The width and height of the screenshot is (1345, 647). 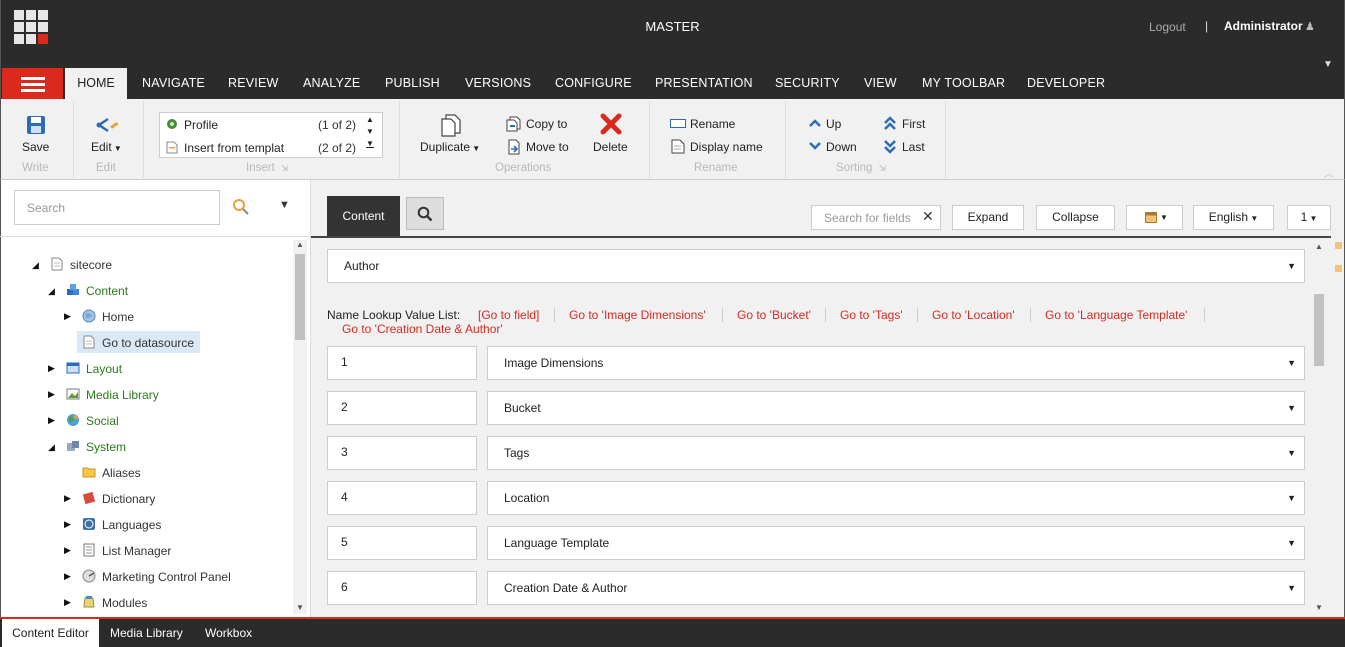 I want to click on duplicate-button: Duplicate ▼, so click(x=450, y=147).